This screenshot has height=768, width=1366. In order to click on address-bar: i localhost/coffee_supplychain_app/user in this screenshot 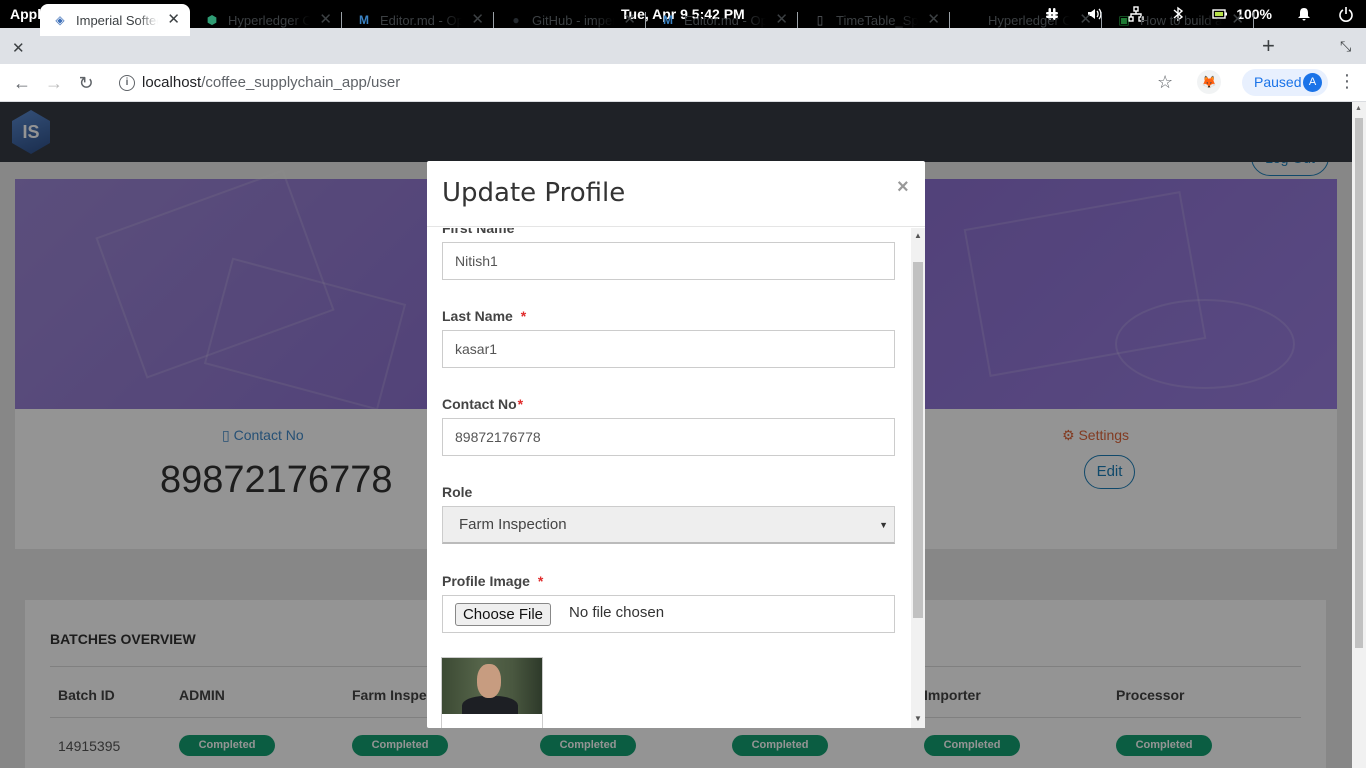, I will do `click(650, 83)`.